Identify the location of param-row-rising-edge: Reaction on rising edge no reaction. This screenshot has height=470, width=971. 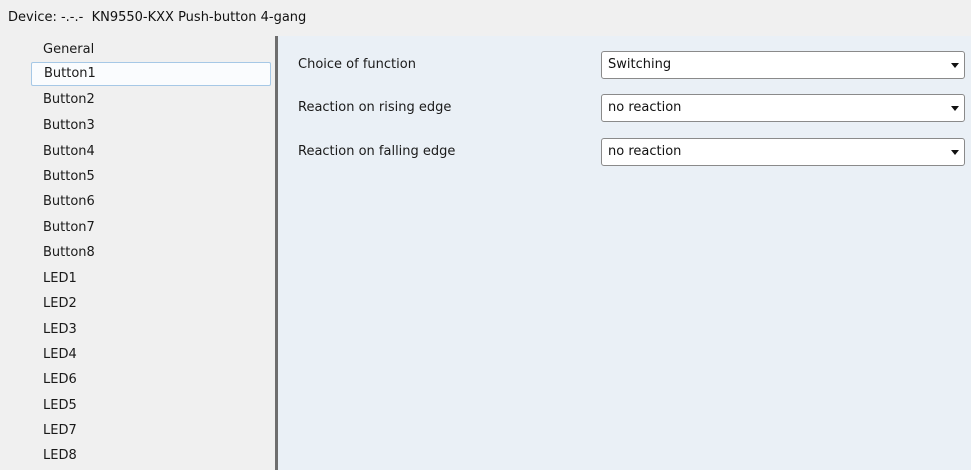
(624, 109).